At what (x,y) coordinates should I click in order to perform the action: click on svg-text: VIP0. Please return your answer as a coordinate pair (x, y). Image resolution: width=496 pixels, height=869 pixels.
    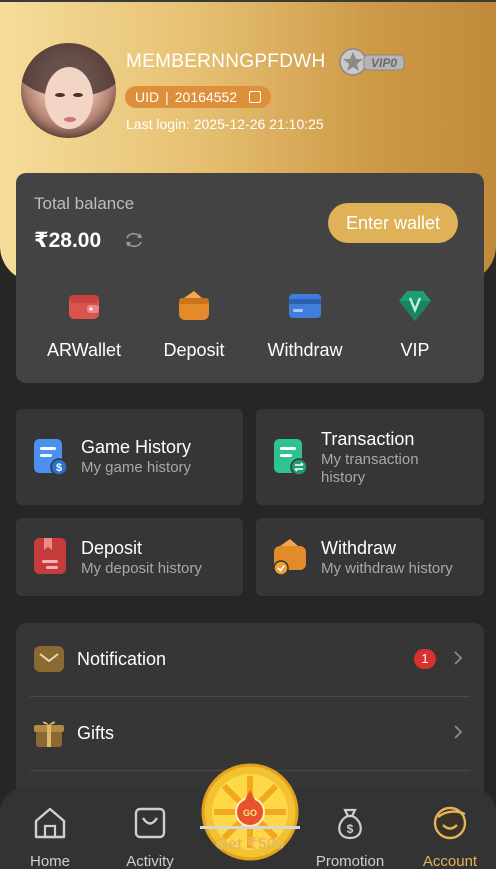
    Looking at the image, I should click on (384, 63).